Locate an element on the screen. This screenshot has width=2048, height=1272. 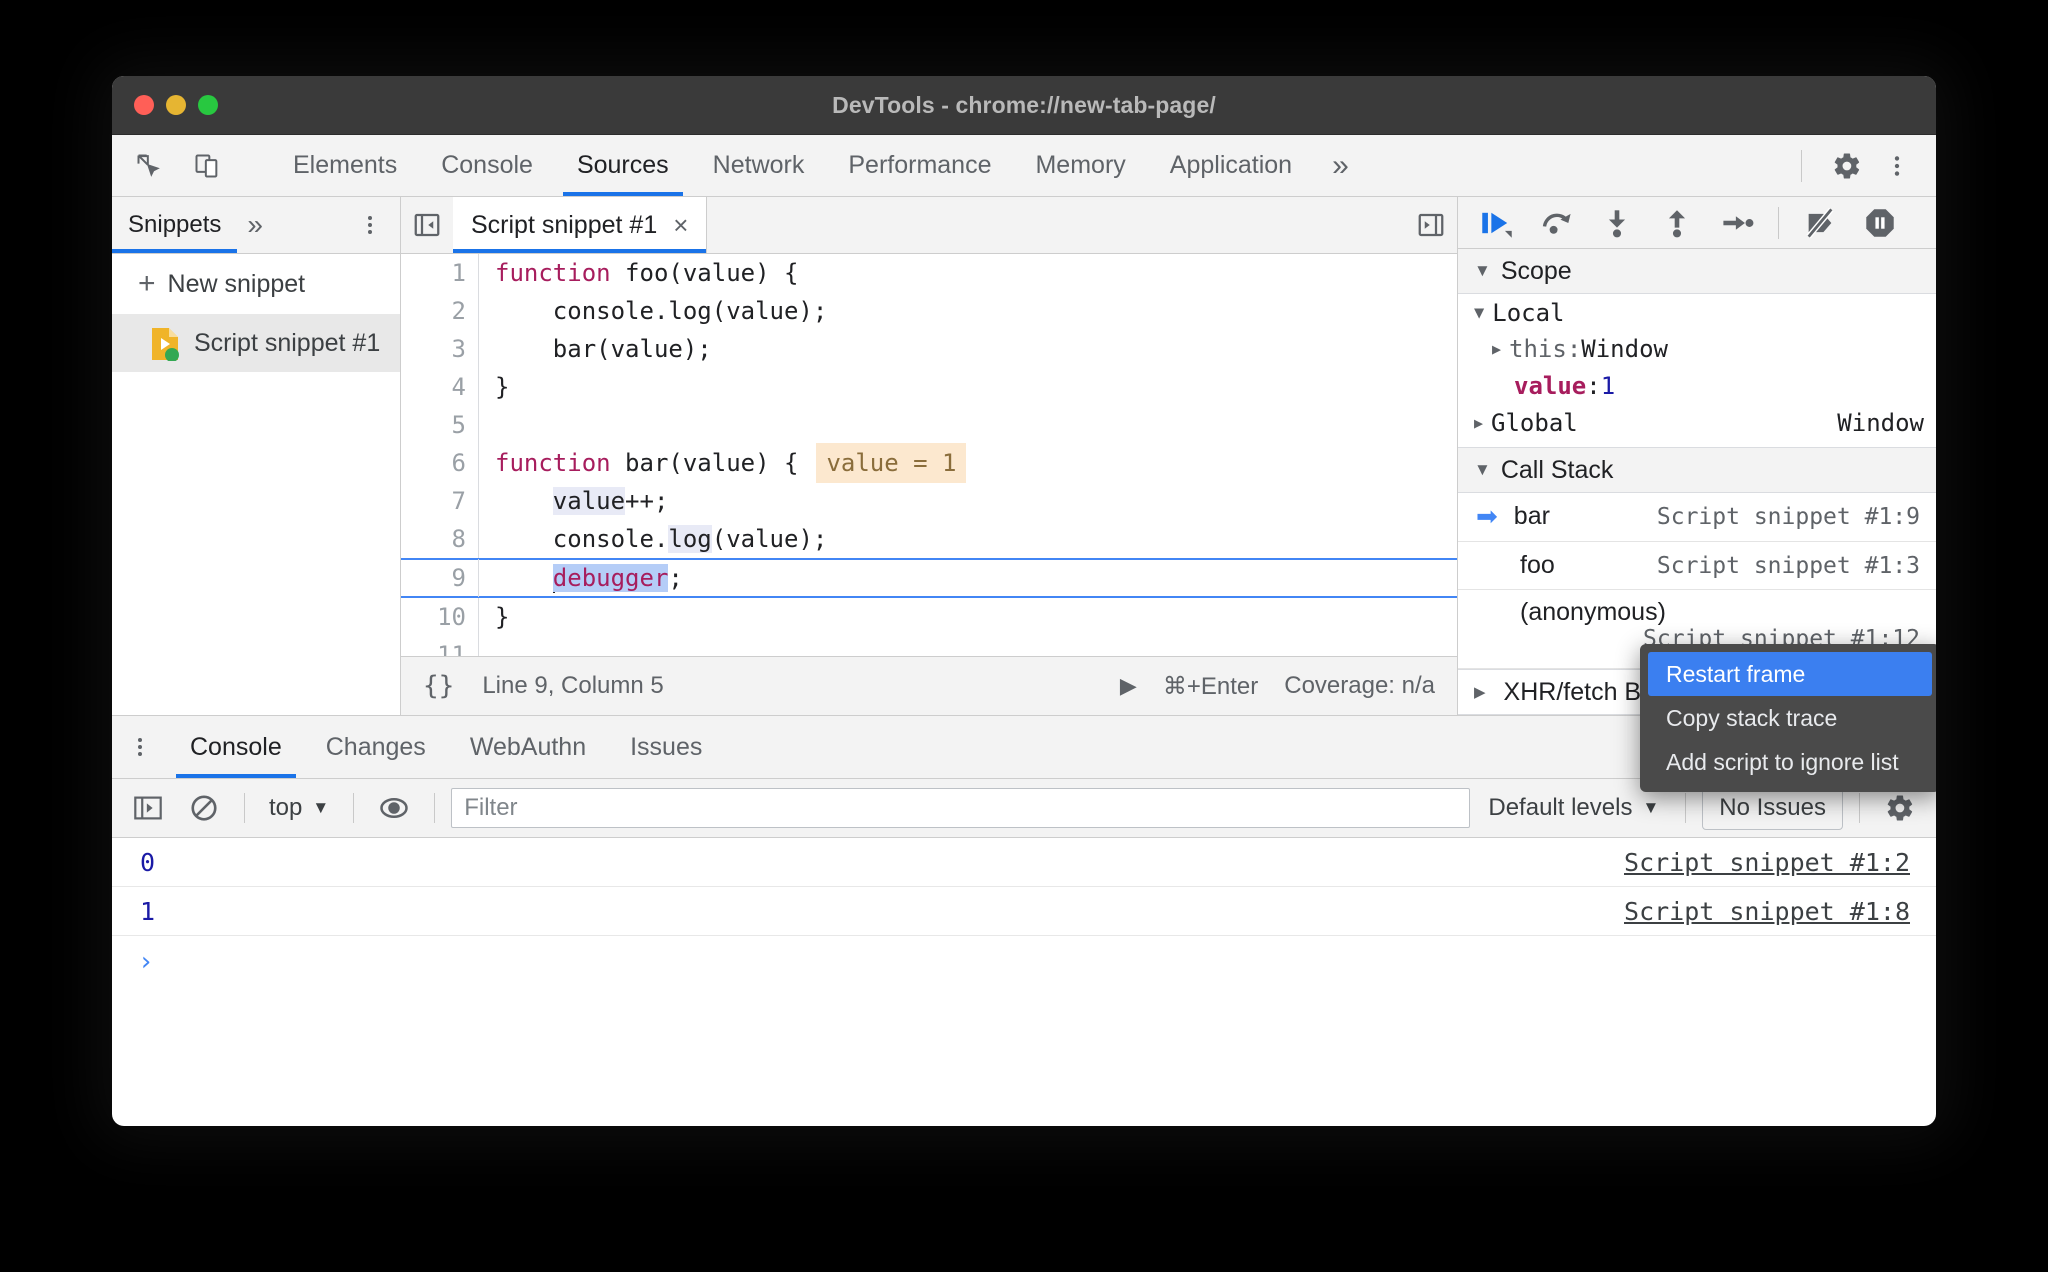
window-controls is located at coordinates (176, 105).